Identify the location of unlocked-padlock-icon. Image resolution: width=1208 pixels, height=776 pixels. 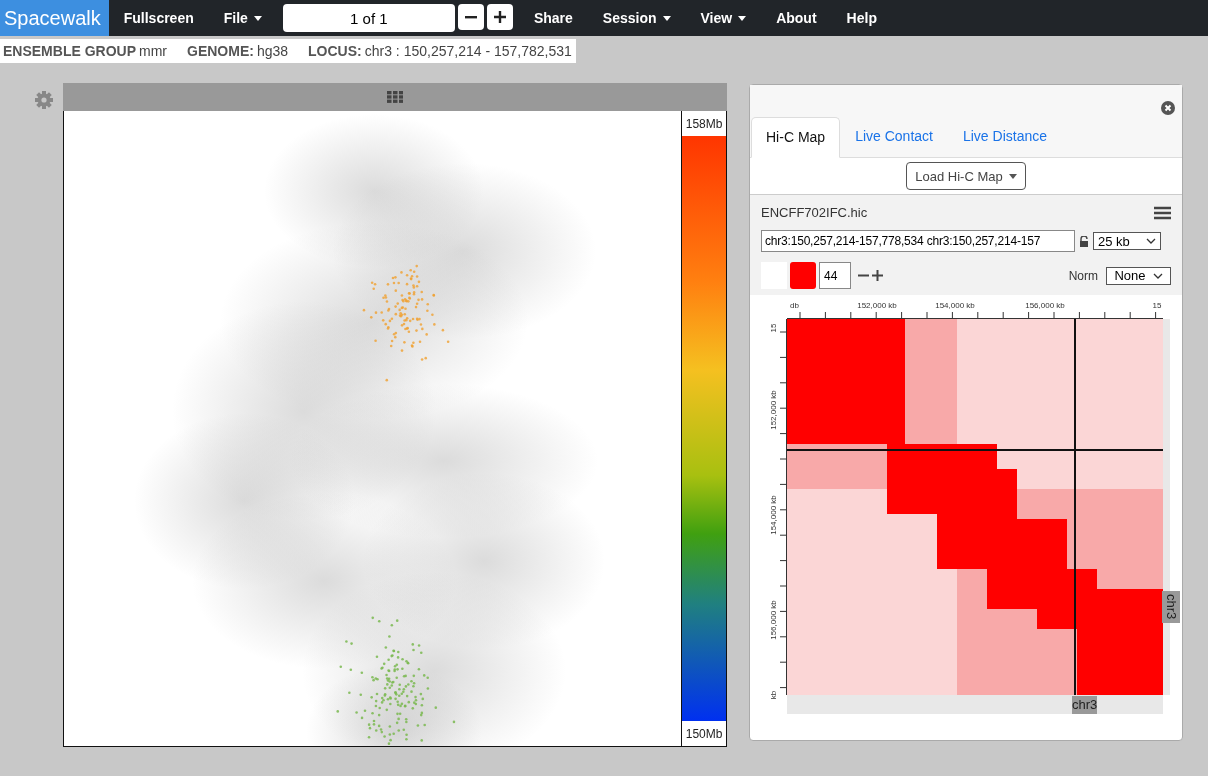
(1084, 241).